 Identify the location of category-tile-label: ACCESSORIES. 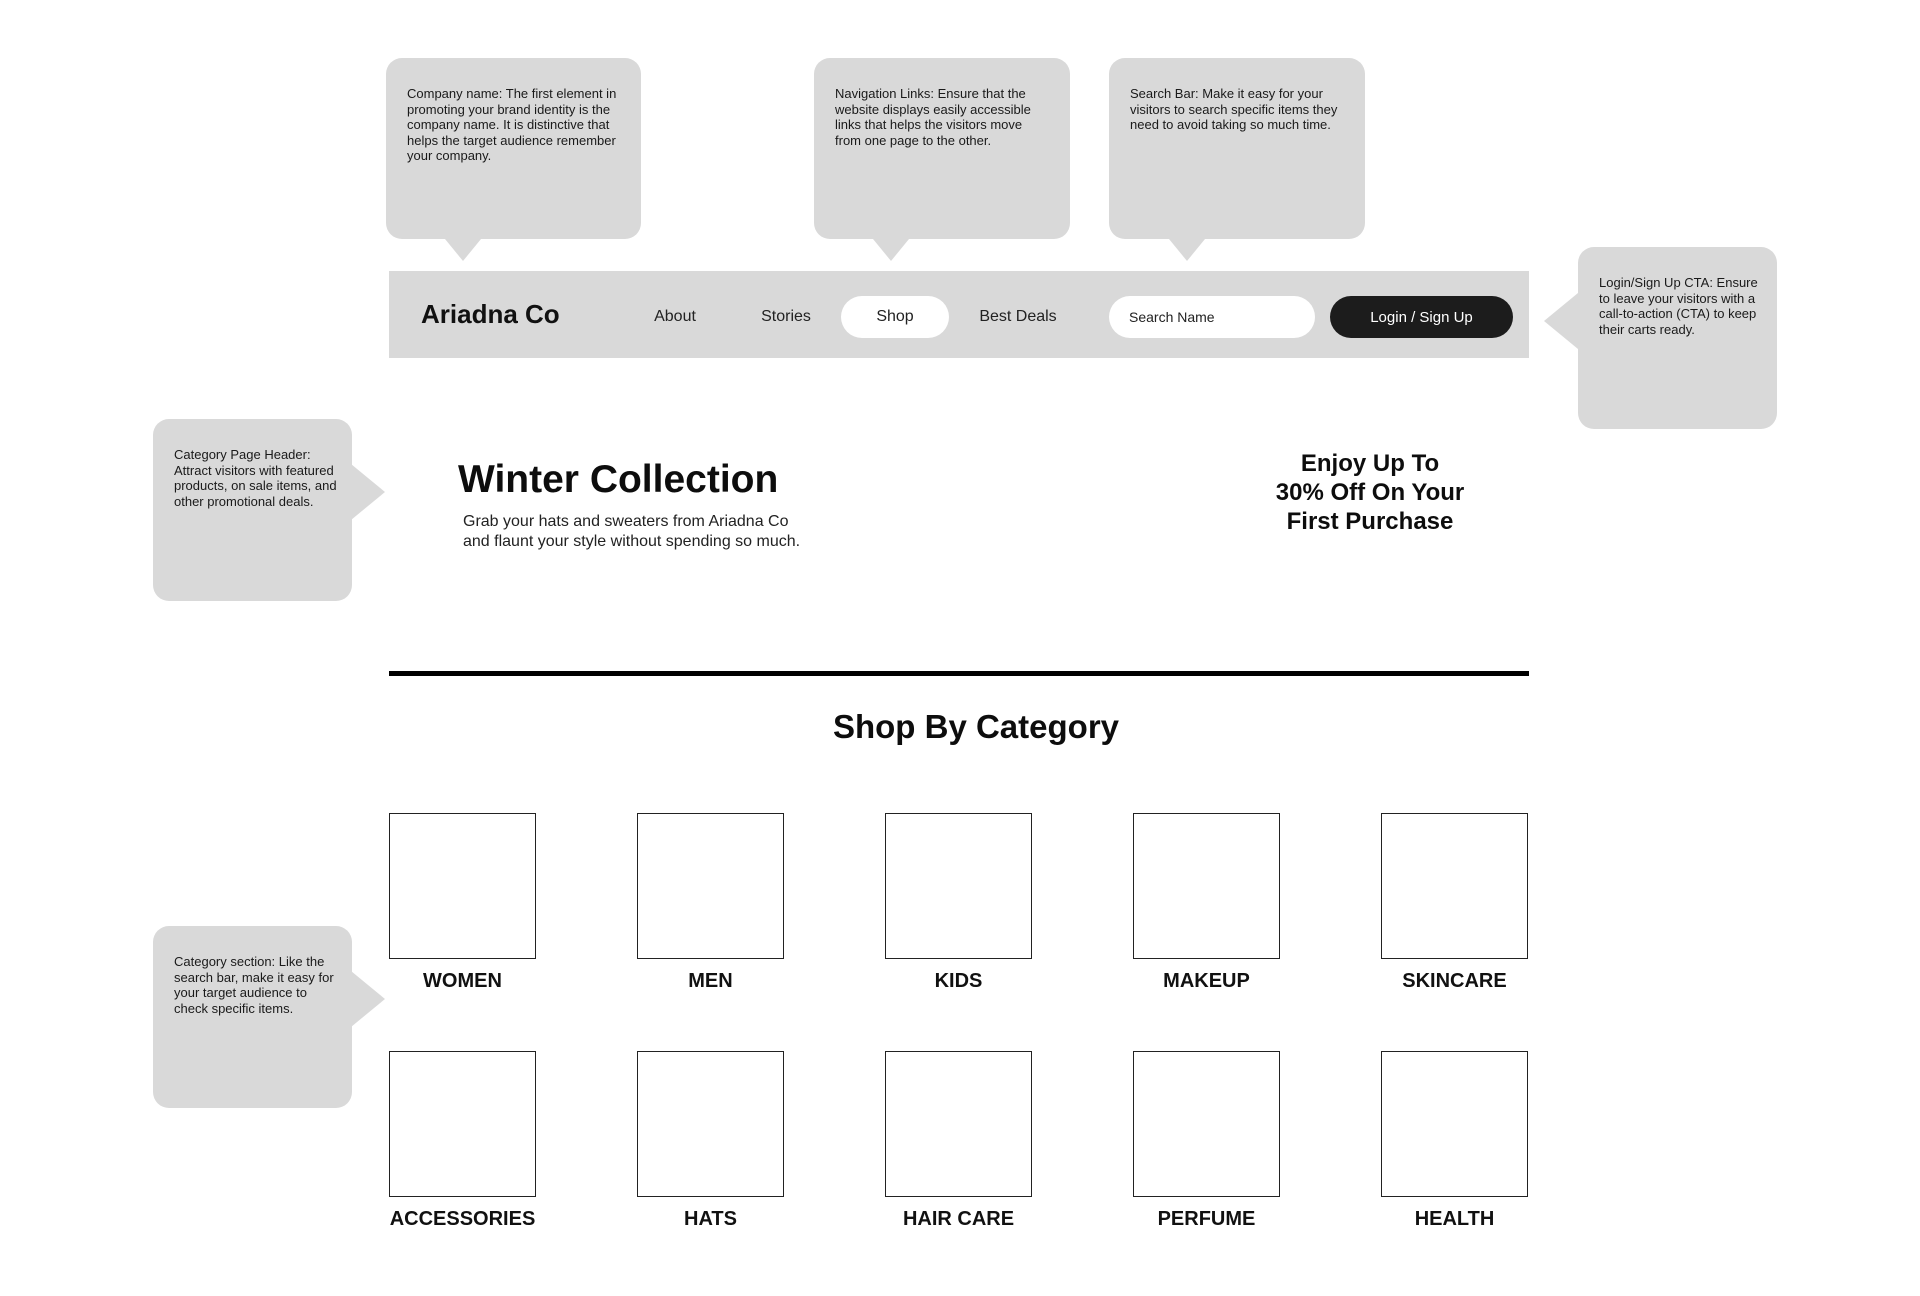
(463, 1219).